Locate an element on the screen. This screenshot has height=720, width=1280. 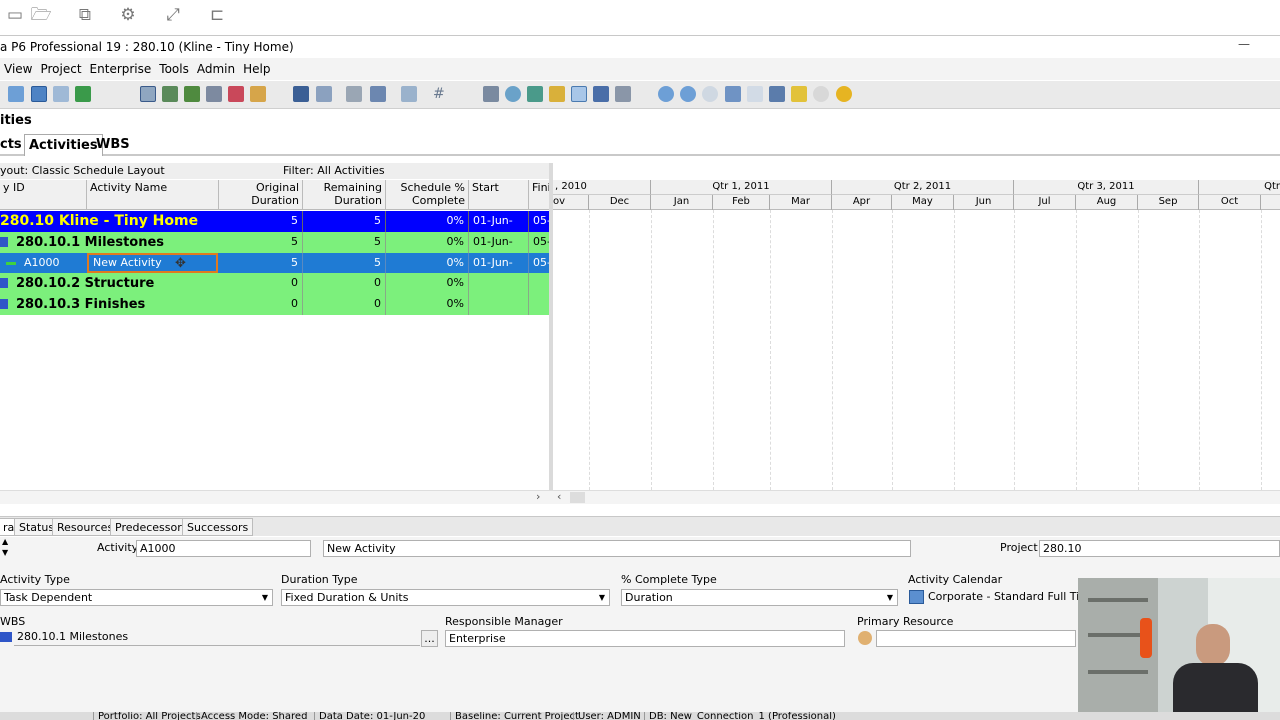
details-icon is located at coordinates (39, 94).